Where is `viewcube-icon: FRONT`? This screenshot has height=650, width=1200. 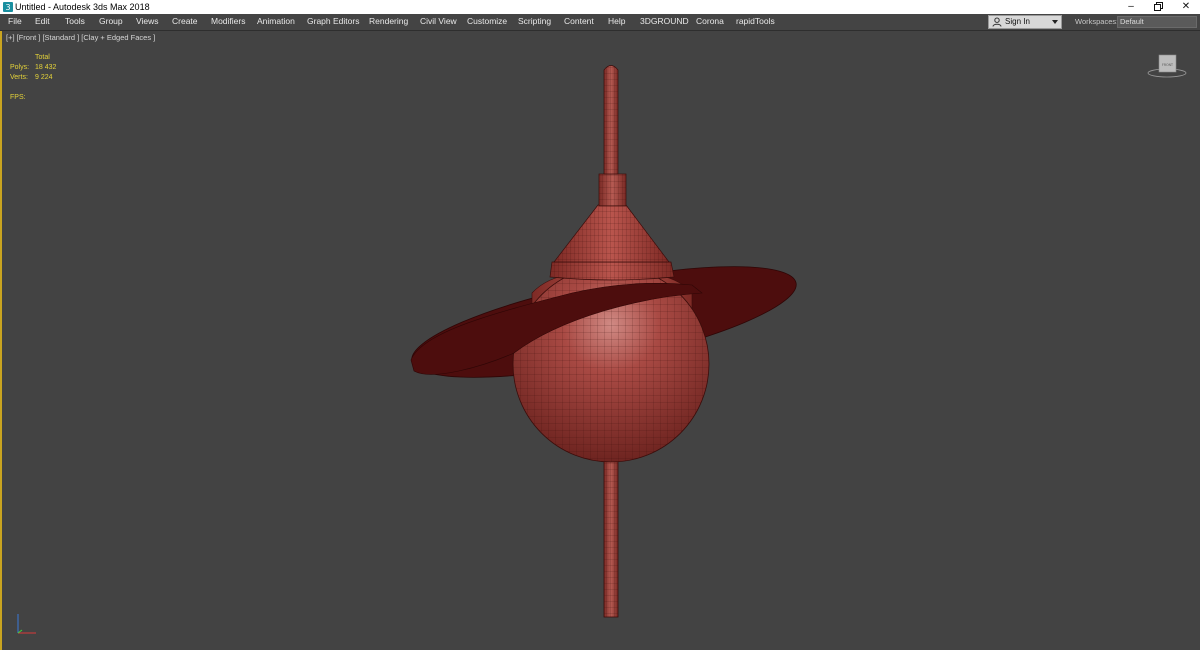
viewcube-icon: FRONT is located at coordinates (1167, 66).